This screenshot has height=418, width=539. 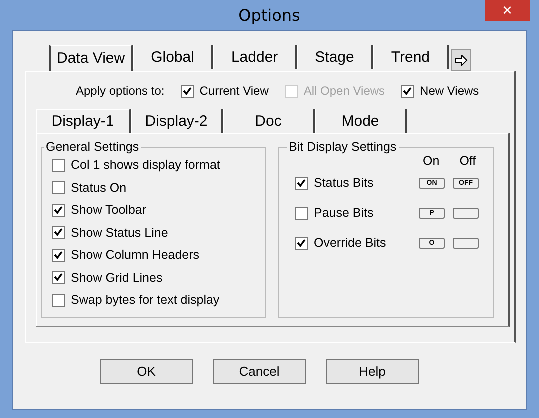 What do you see at coordinates (99, 187) in the screenshot?
I see `checkbox-label: Status On` at bounding box center [99, 187].